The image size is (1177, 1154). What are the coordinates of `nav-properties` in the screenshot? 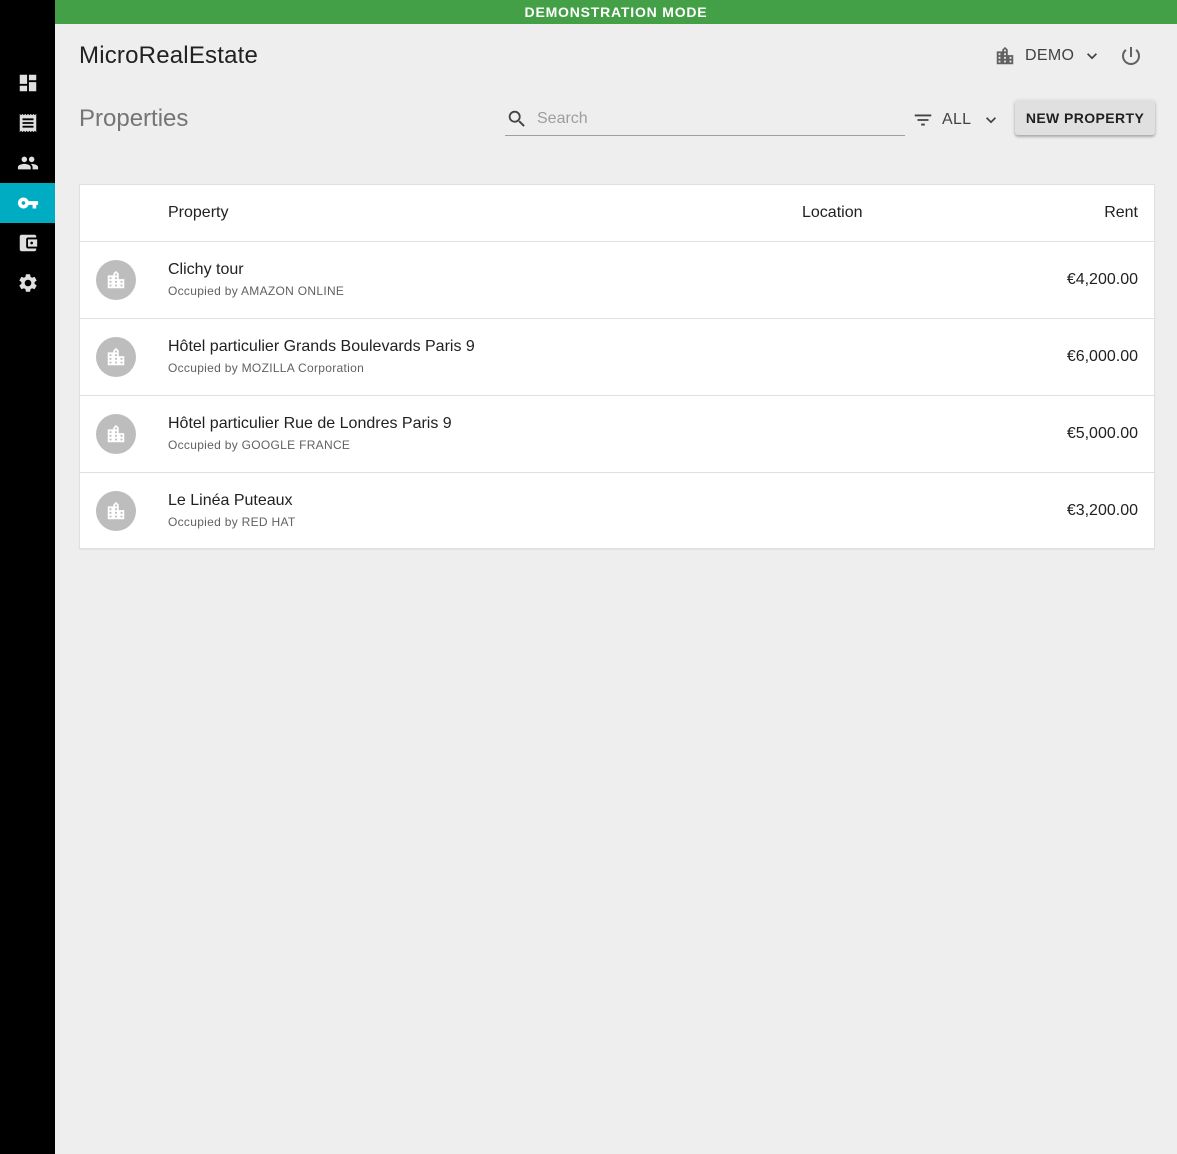 It's located at (27, 203).